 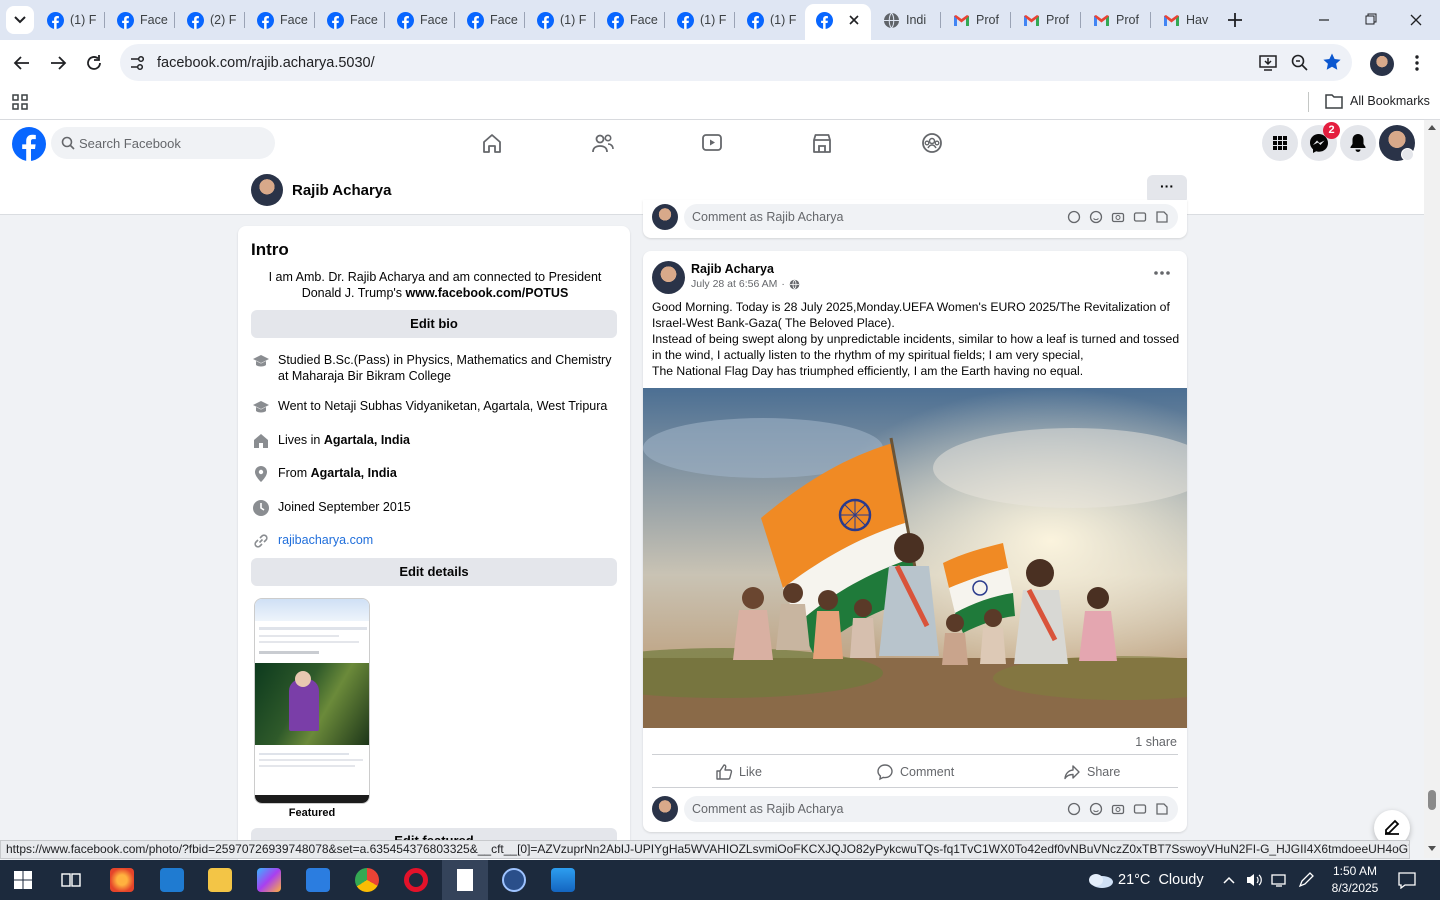 I want to click on volume-icon, so click(x=1254, y=880).